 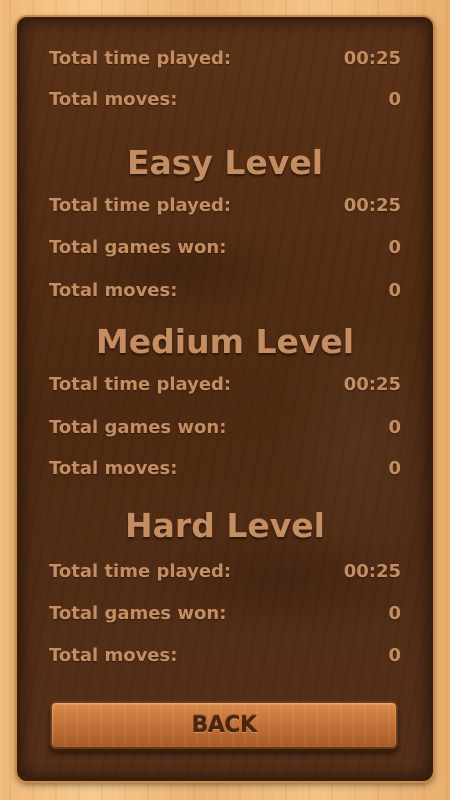 I want to click on medium-time-row: Total time played: 00:25, so click(x=225, y=384).